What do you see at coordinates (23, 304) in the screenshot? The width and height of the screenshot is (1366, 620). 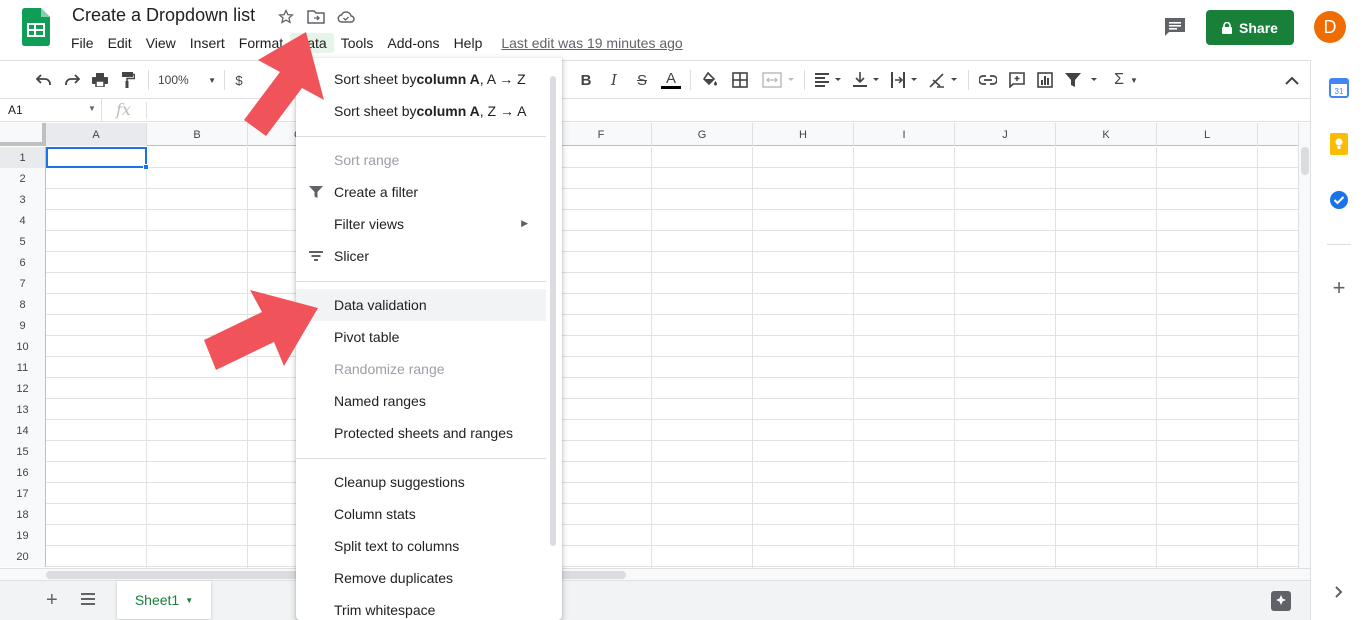 I see `row-header-8: 8` at bounding box center [23, 304].